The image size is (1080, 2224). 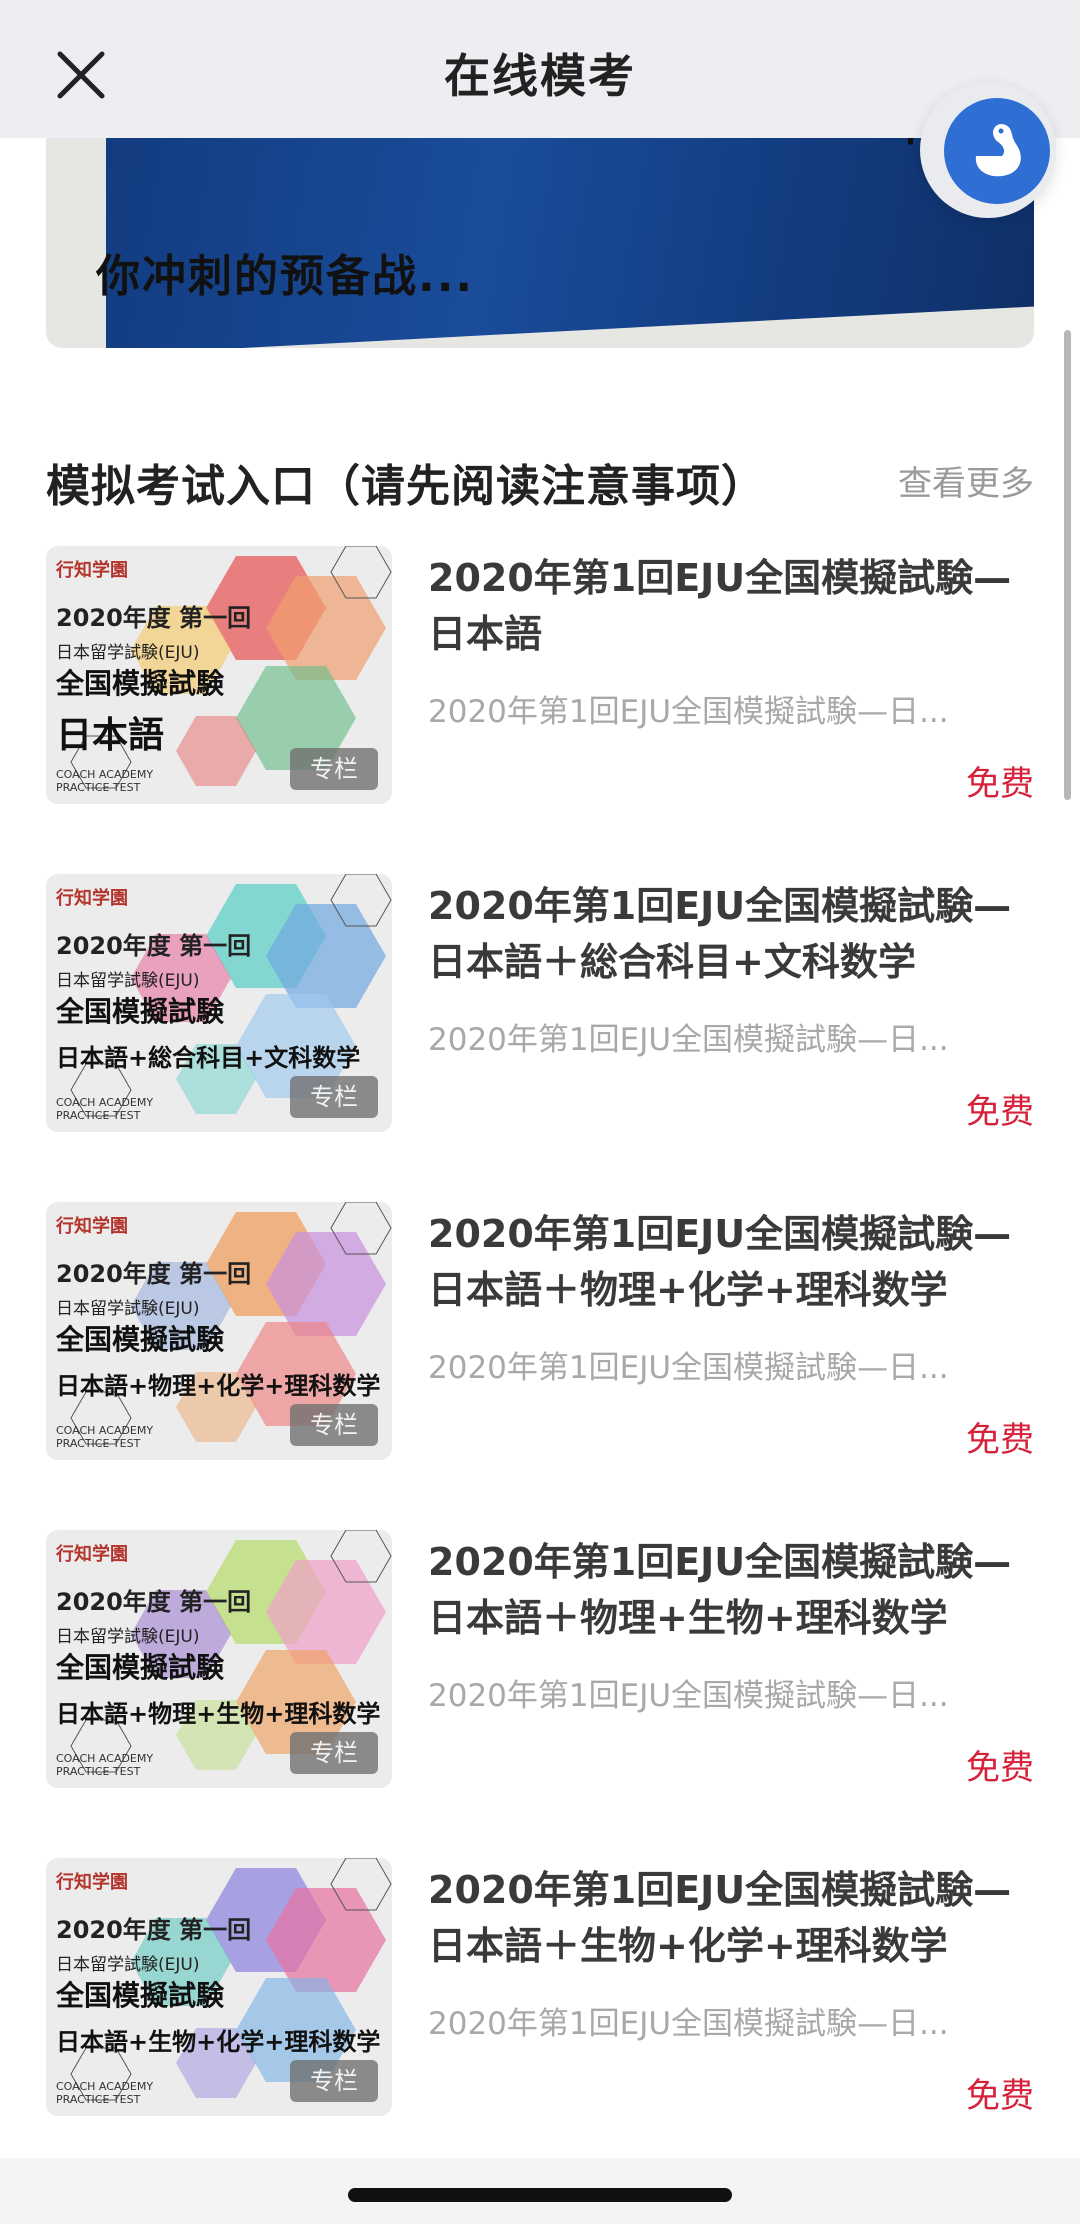 What do you see at coordinates (218, 1714) in the screenshot?
I see `thumb-subjects: 日本語+物理+生物+理科数学` at bounding box center [218, 1714].